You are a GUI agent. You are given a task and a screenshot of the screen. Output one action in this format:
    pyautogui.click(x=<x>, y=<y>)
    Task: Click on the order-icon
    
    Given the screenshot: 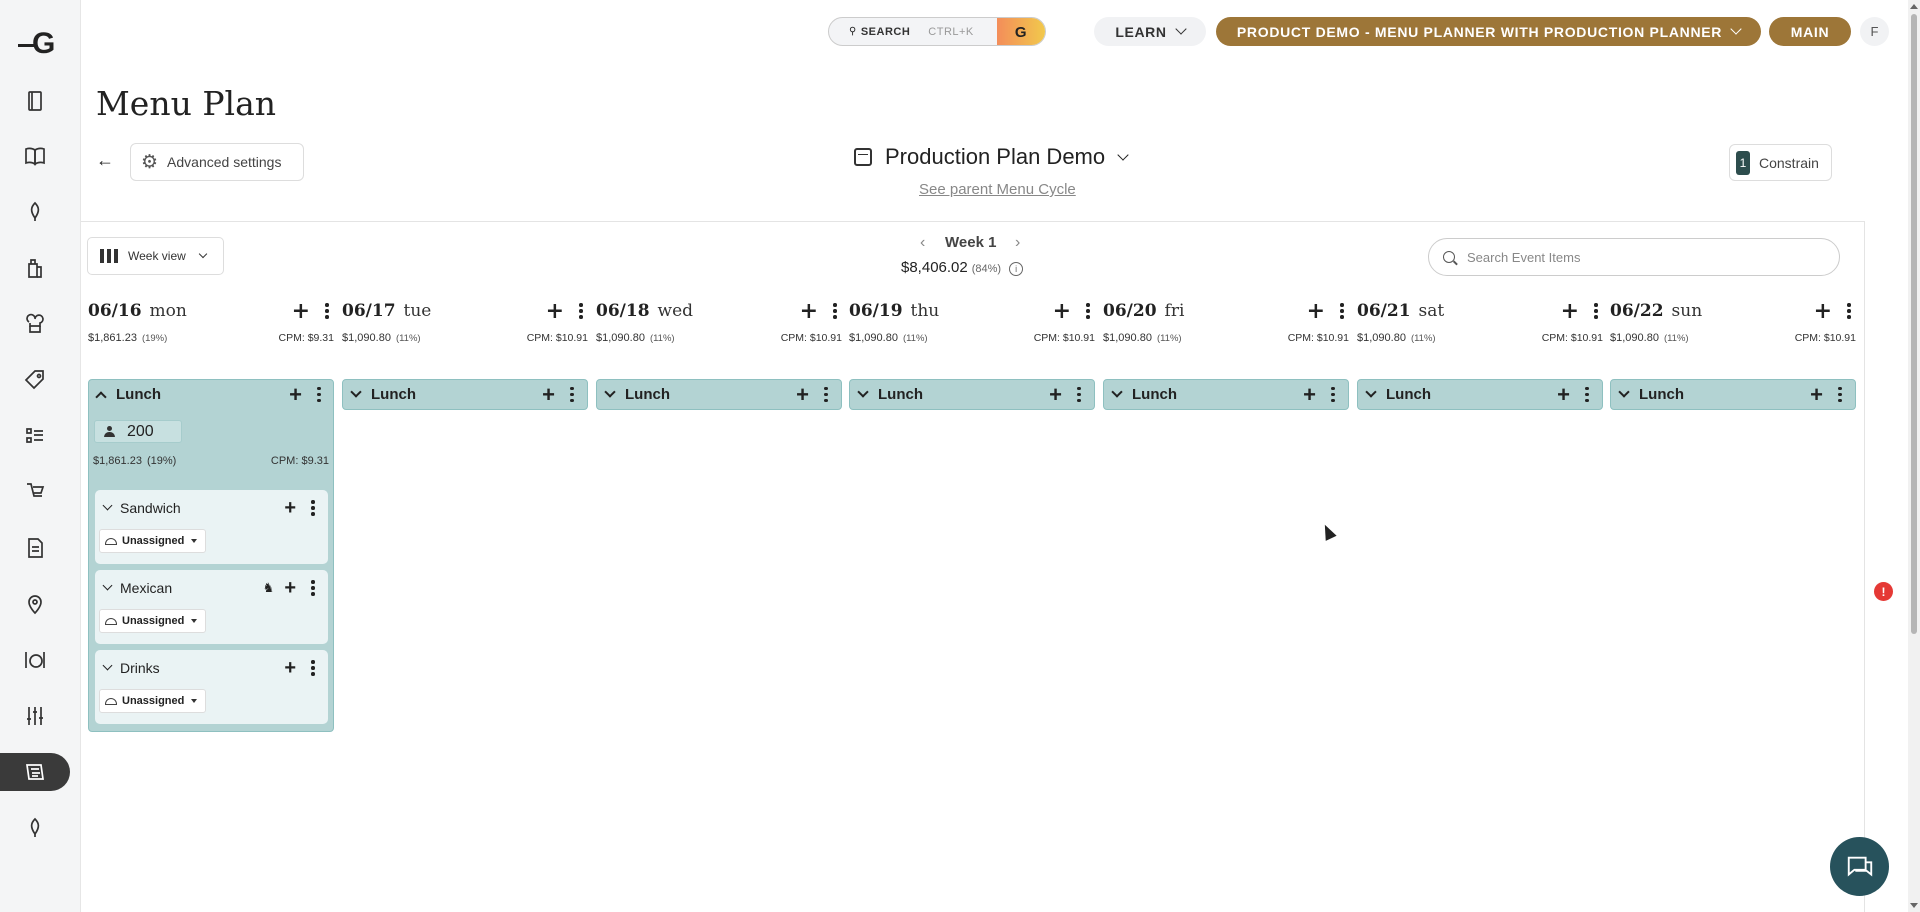 What is the action you would take?
    pyautogui.click(x=35, y=492)
    